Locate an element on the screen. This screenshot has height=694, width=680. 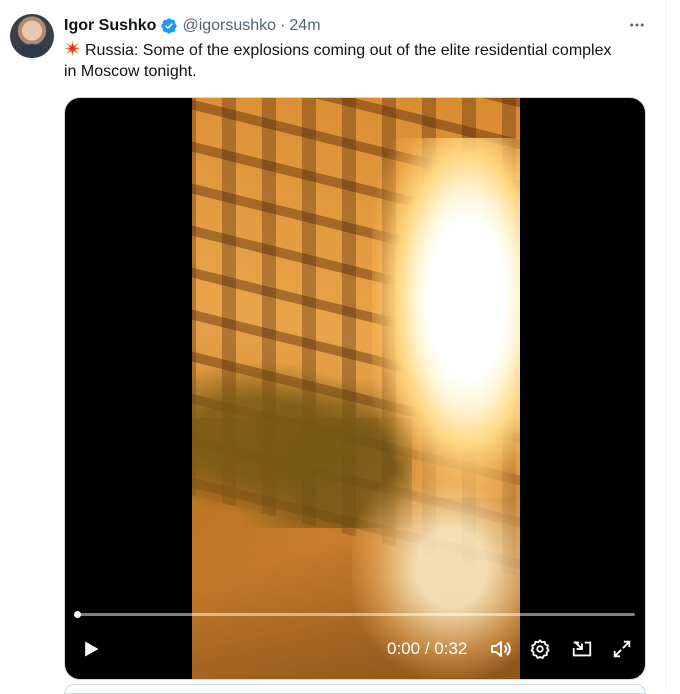
video-time: 0:00 / 0:32 is located at coordinates (427, 649).